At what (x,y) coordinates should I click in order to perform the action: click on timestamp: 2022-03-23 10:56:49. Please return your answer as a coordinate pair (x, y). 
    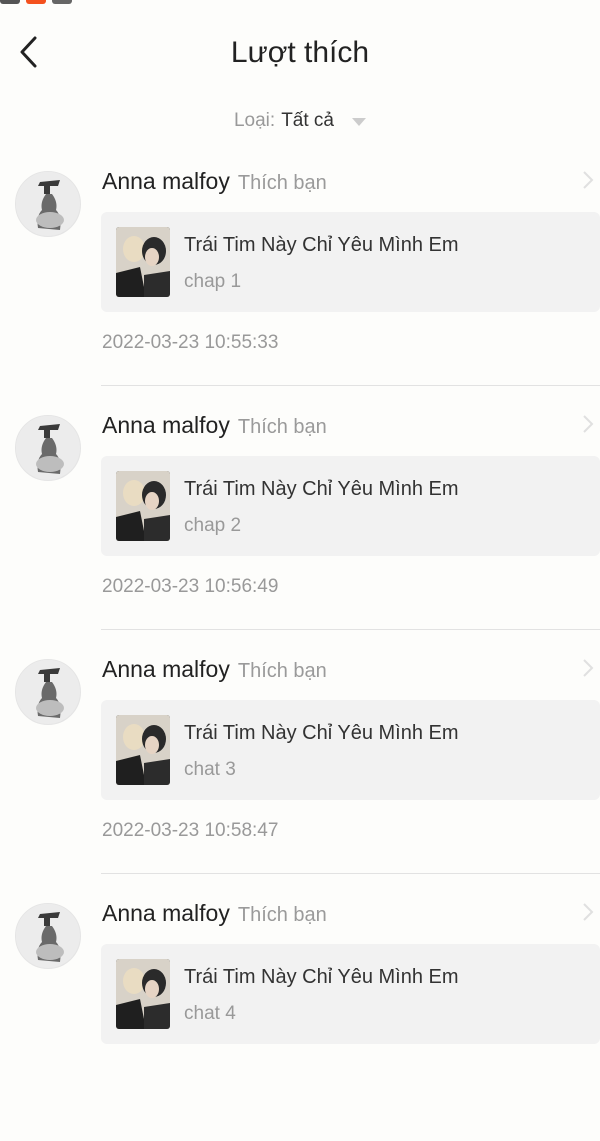
    Looking at the image, I should click on (190, 586).